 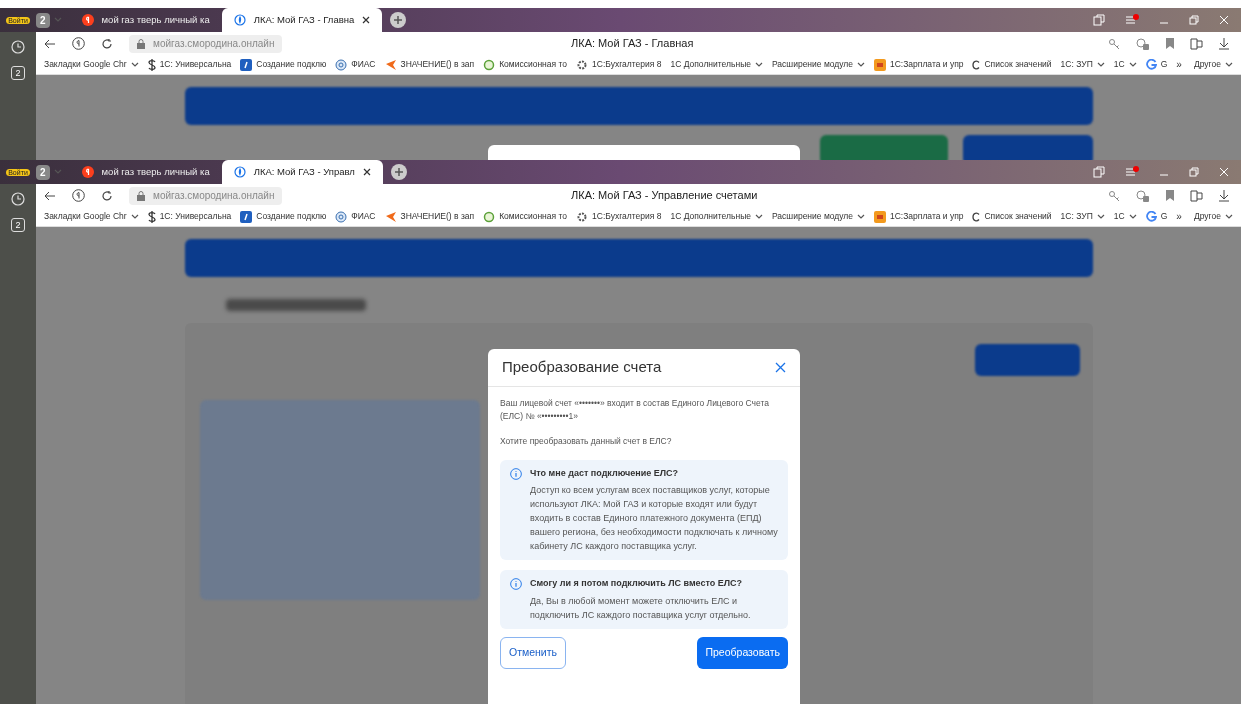 What do you see at coordinates (533, 216) in the screenshot?
I see `bookmark-label: Комиссионная то` at bounding box center [533, 216].